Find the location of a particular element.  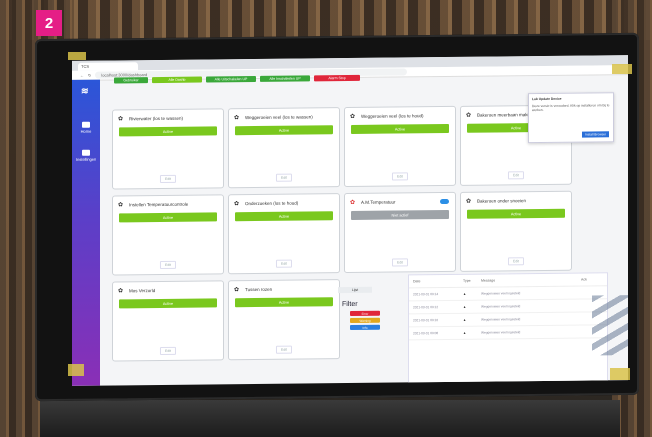

tape-bottom-left is located at coordinates (76, 370).